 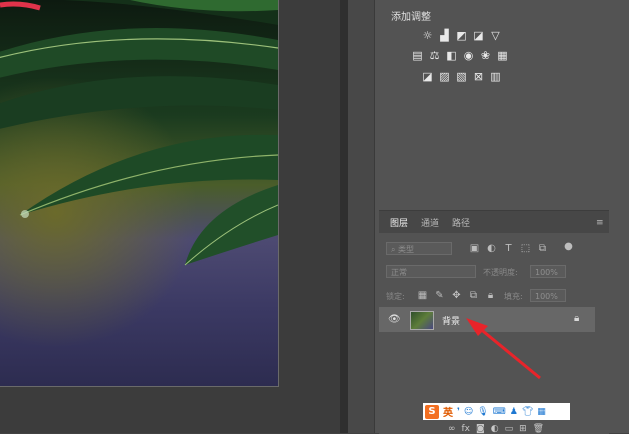 I want to click on emoji-icon: ☺, so click(x=468, y=412).